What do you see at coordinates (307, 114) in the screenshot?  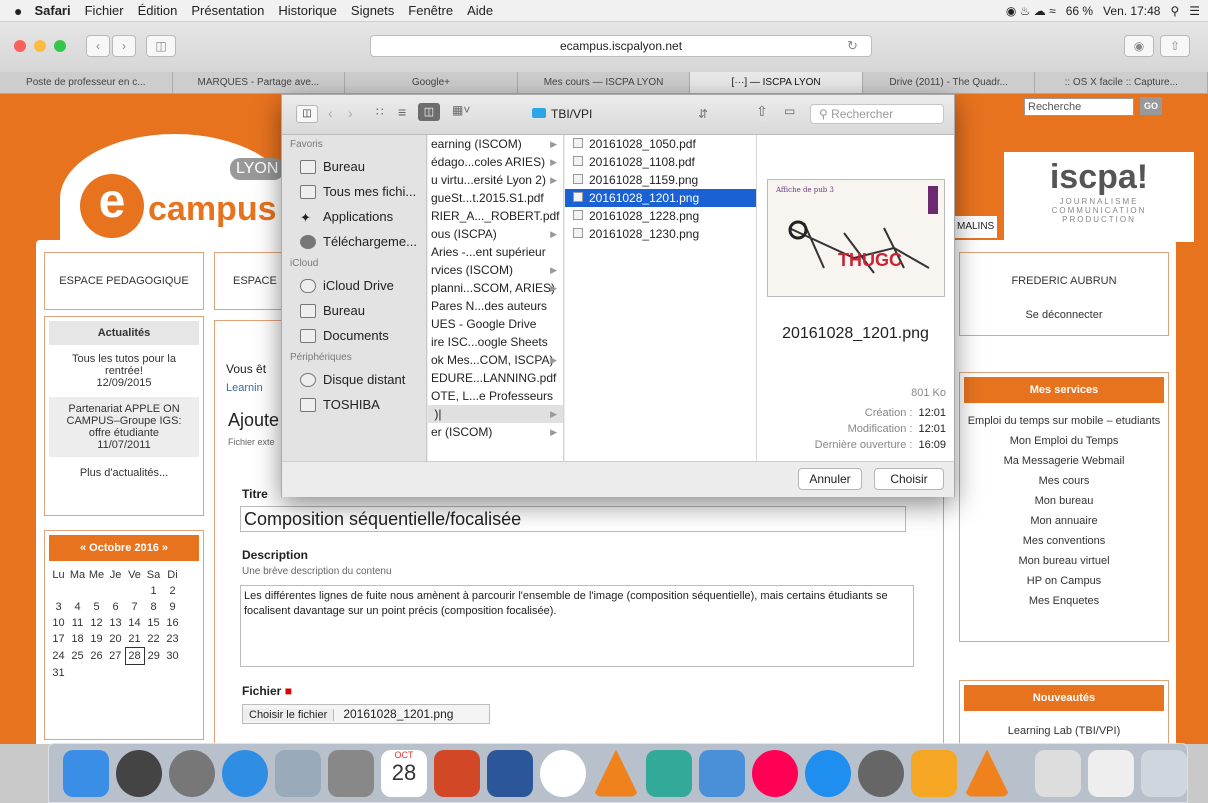 I see `sidebar-toggle-icon: ◫` at bounding box center [307, 114].